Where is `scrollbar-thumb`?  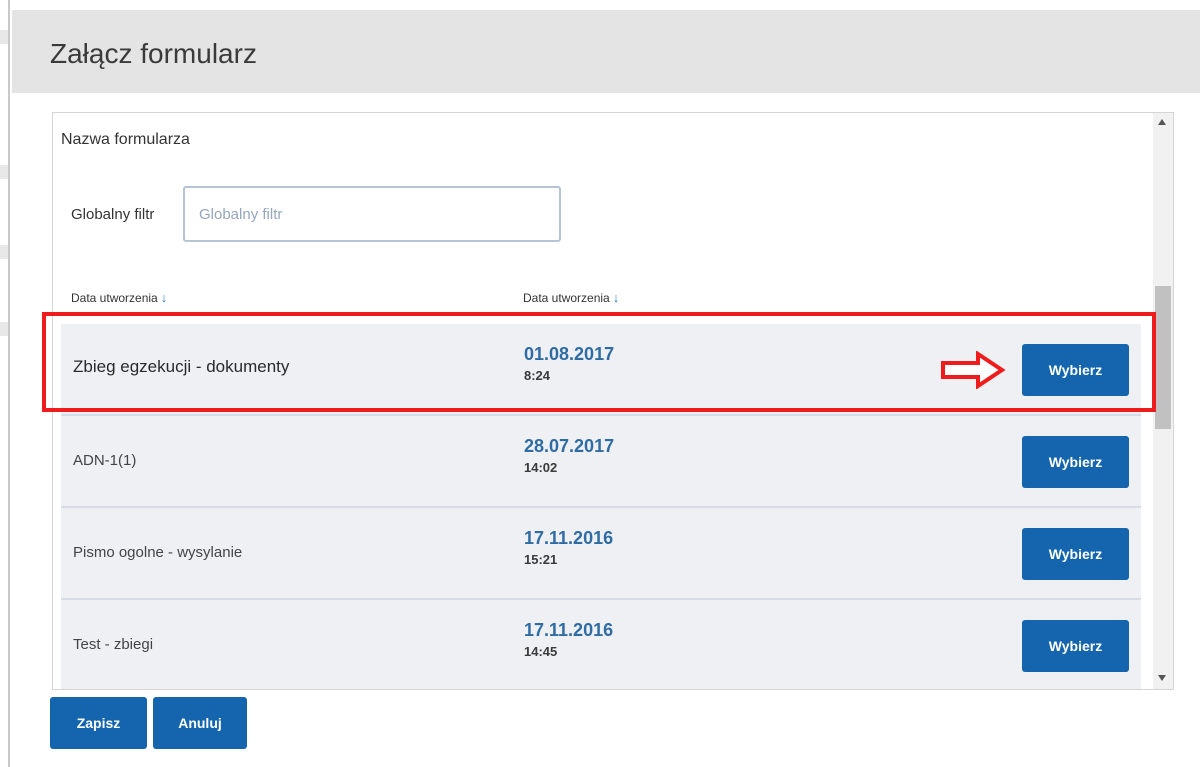
scrollbar-thumb is located at coordinates (1163, 357).